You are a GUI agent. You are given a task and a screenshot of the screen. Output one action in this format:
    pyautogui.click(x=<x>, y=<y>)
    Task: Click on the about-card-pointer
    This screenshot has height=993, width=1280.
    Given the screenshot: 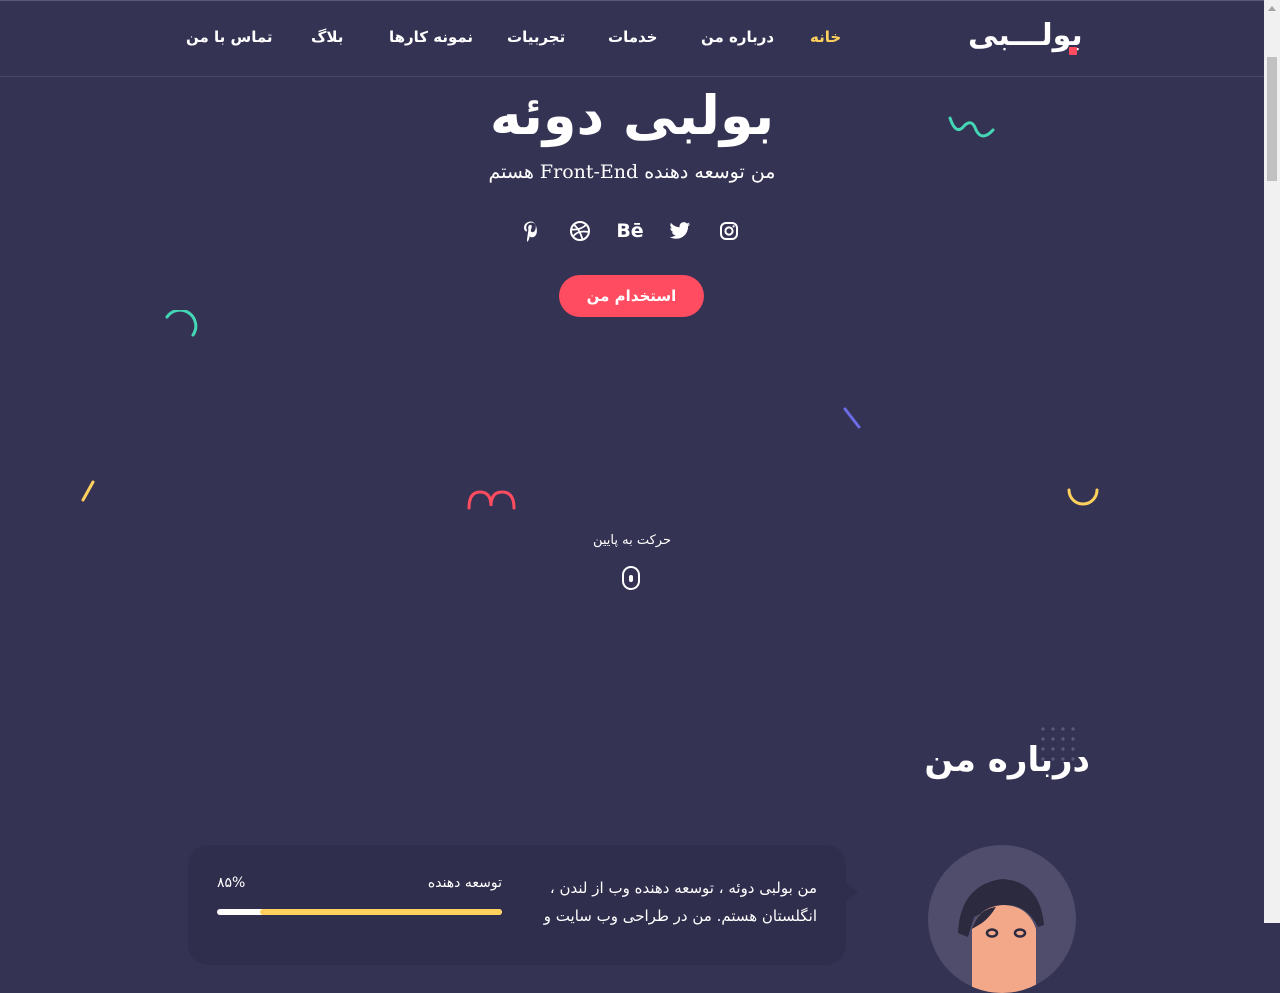 What is the action you would take?
    pyautogui.click(x=852, y=892)
    